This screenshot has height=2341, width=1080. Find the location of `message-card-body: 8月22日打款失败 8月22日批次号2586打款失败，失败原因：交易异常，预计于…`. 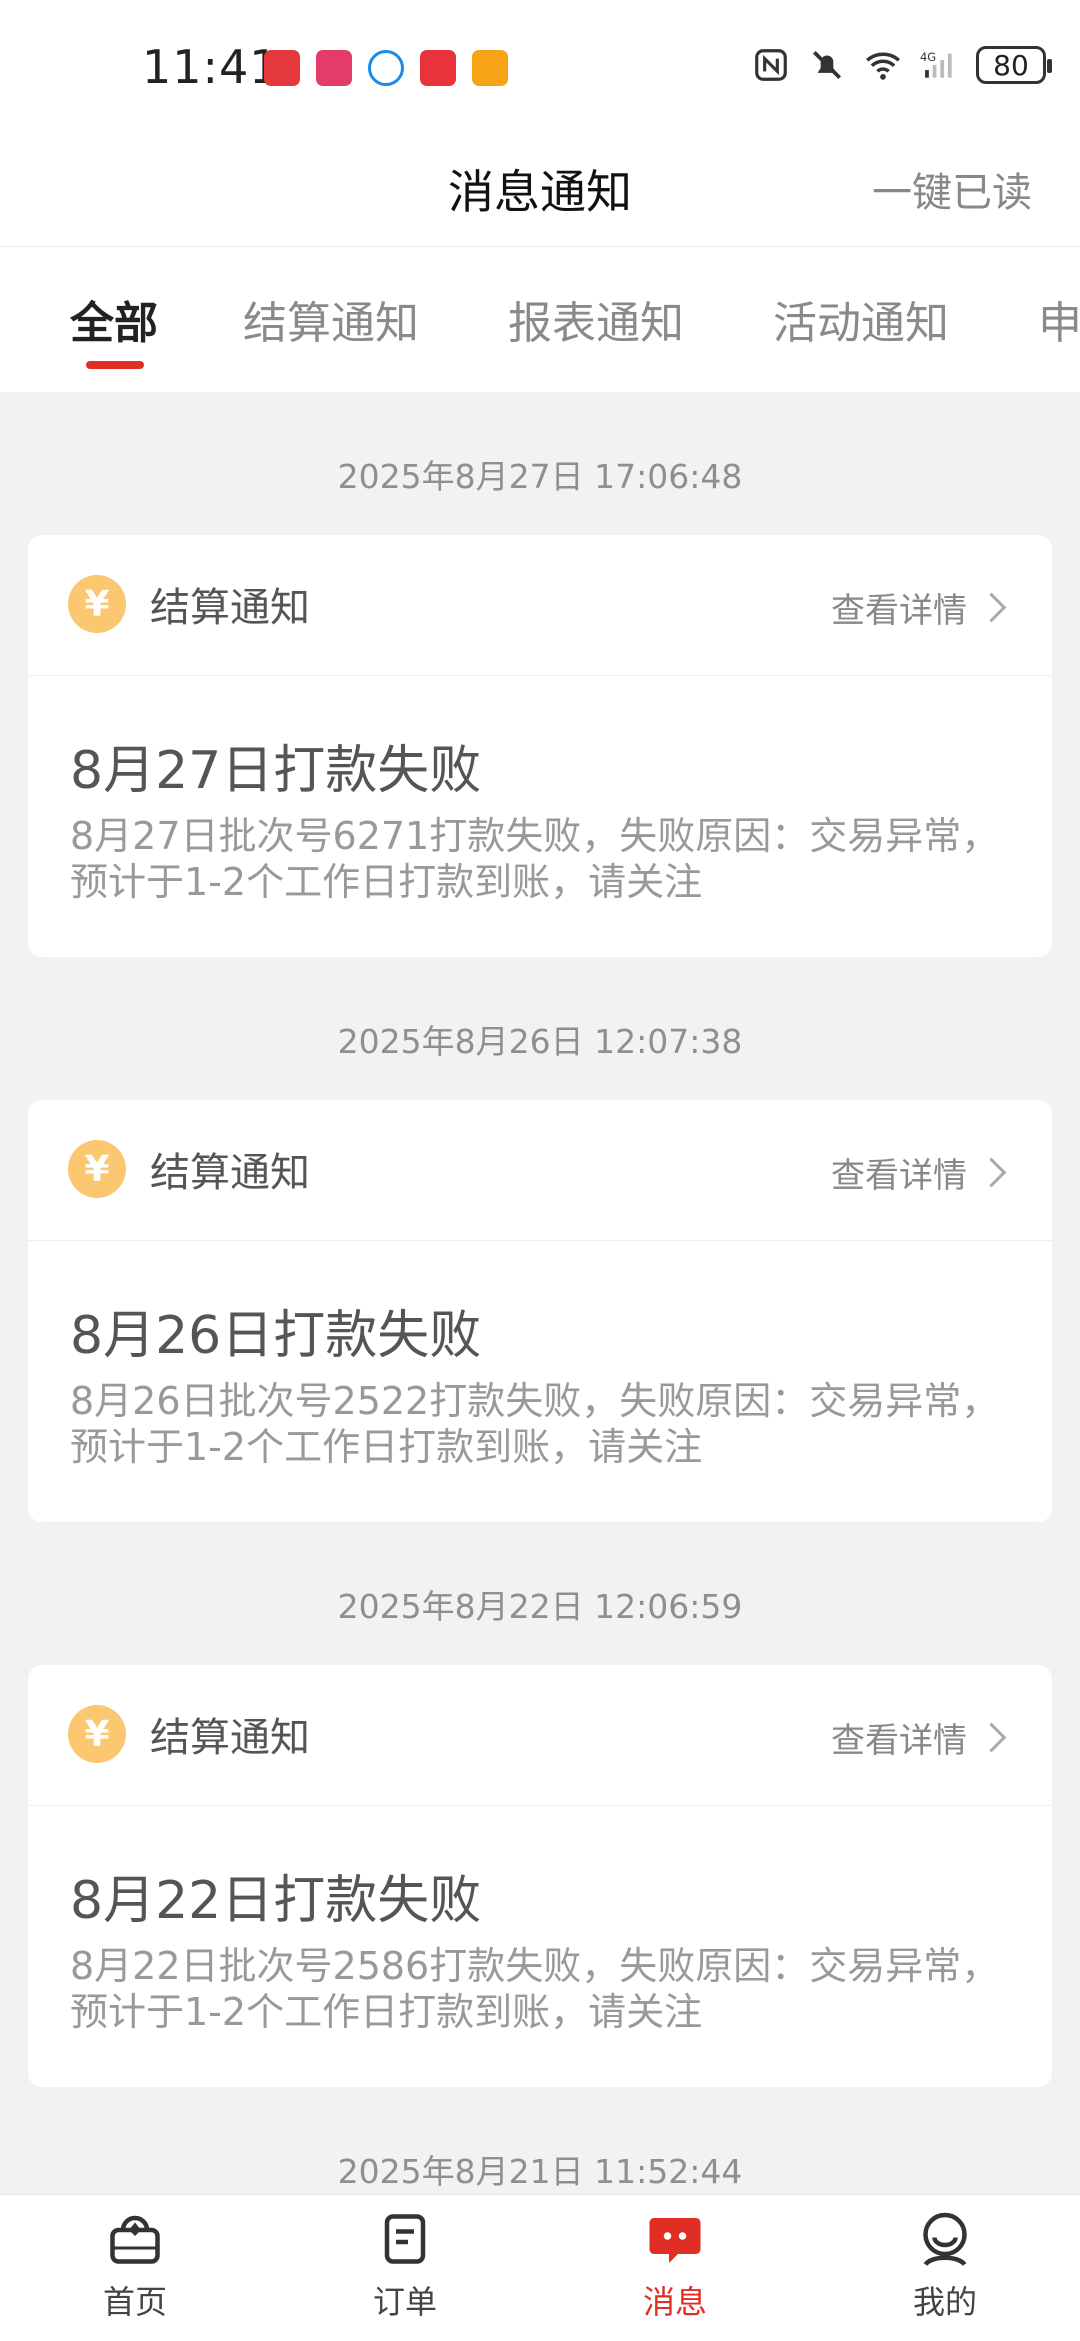

message-card-body: 8月22日打款失败 8月22日批次号2586打款失败，失败原因：交易异常，预计于… is located at coordinates (540, 1946).